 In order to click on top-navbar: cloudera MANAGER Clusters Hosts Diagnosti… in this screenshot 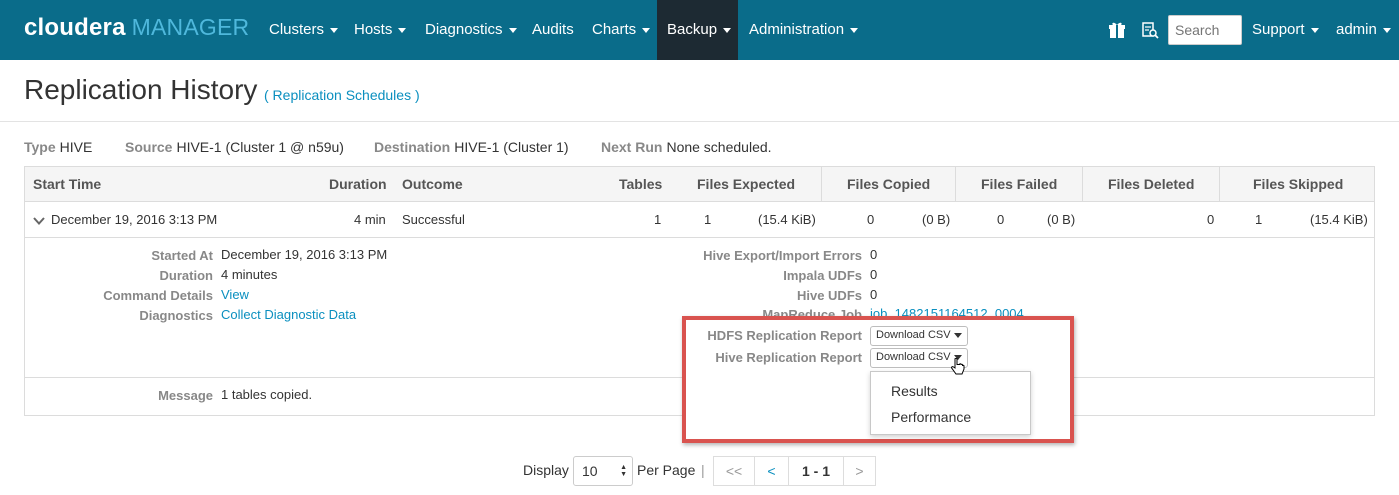, I will do `click(699, 30)`.